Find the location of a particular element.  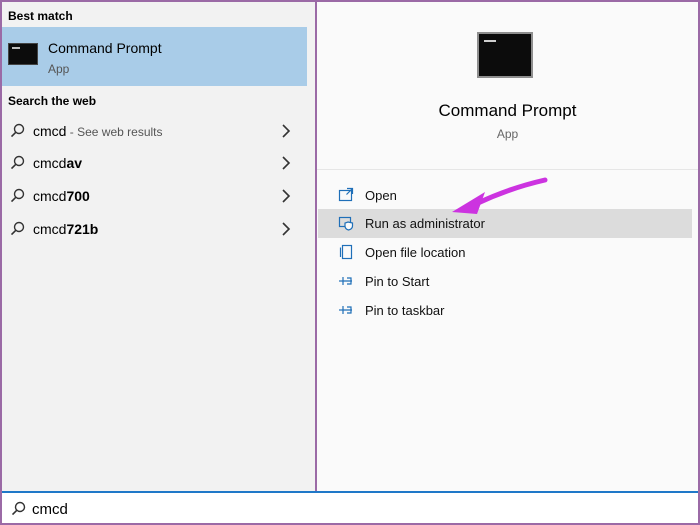

open-file-location-label: Open file location is located at coordinates (415, 252).